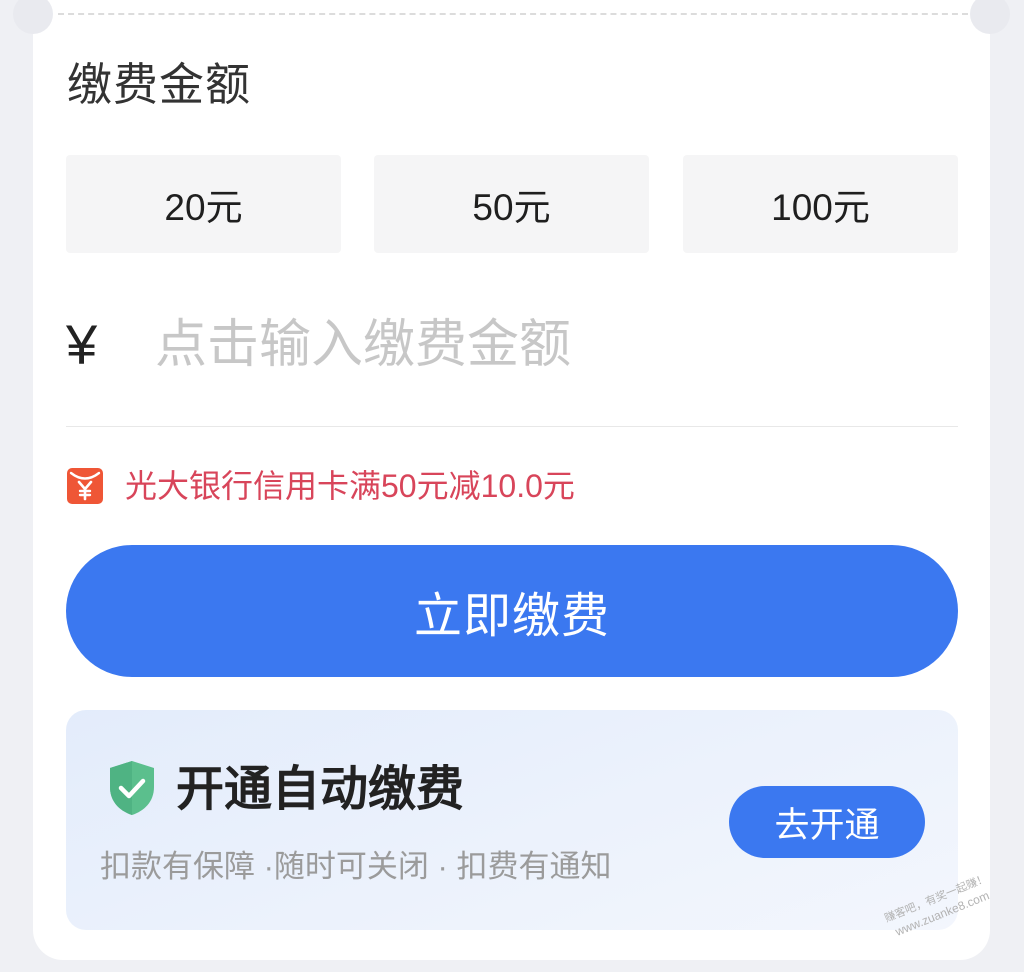 The height and width of the screenshot is (972, 1024). I want to click on auto-pay-subtitle: 扣款有保障 ·随时可关闭 · 扣费有通知, so click(356, 866).